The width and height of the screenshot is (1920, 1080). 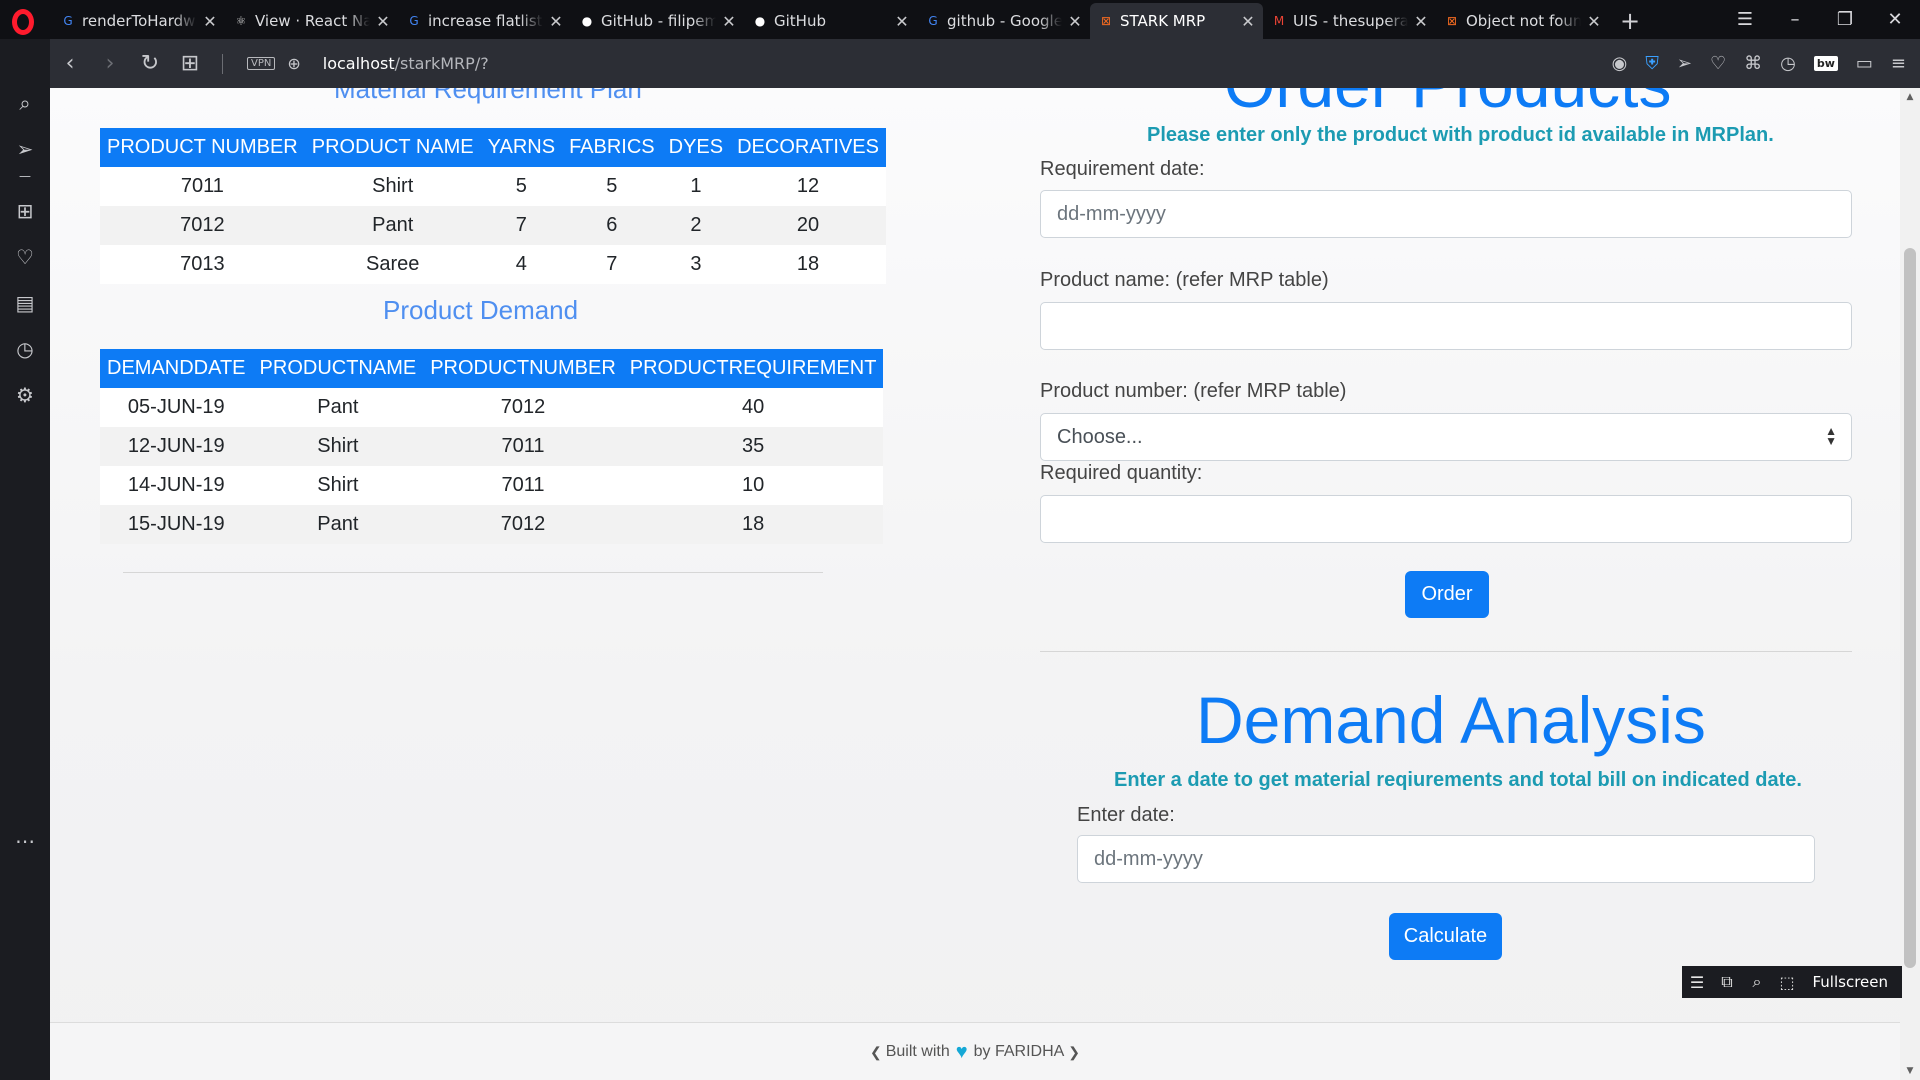 I want to click on enter-date-input: dd-mm-yyyy, so click(x=1446, y=859).